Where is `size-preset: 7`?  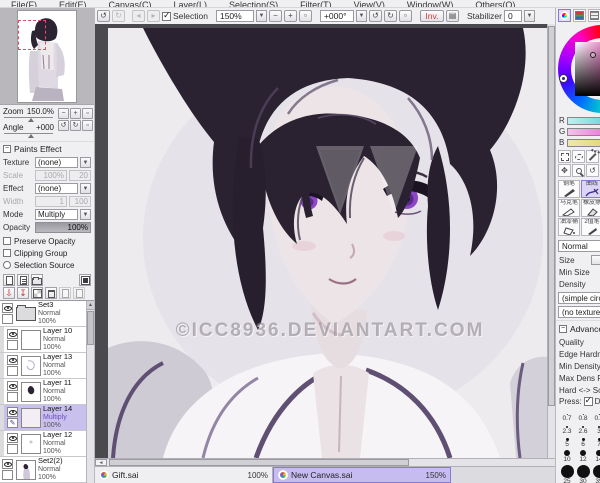 size-preset: 7 is located at coordinates (595, 441).